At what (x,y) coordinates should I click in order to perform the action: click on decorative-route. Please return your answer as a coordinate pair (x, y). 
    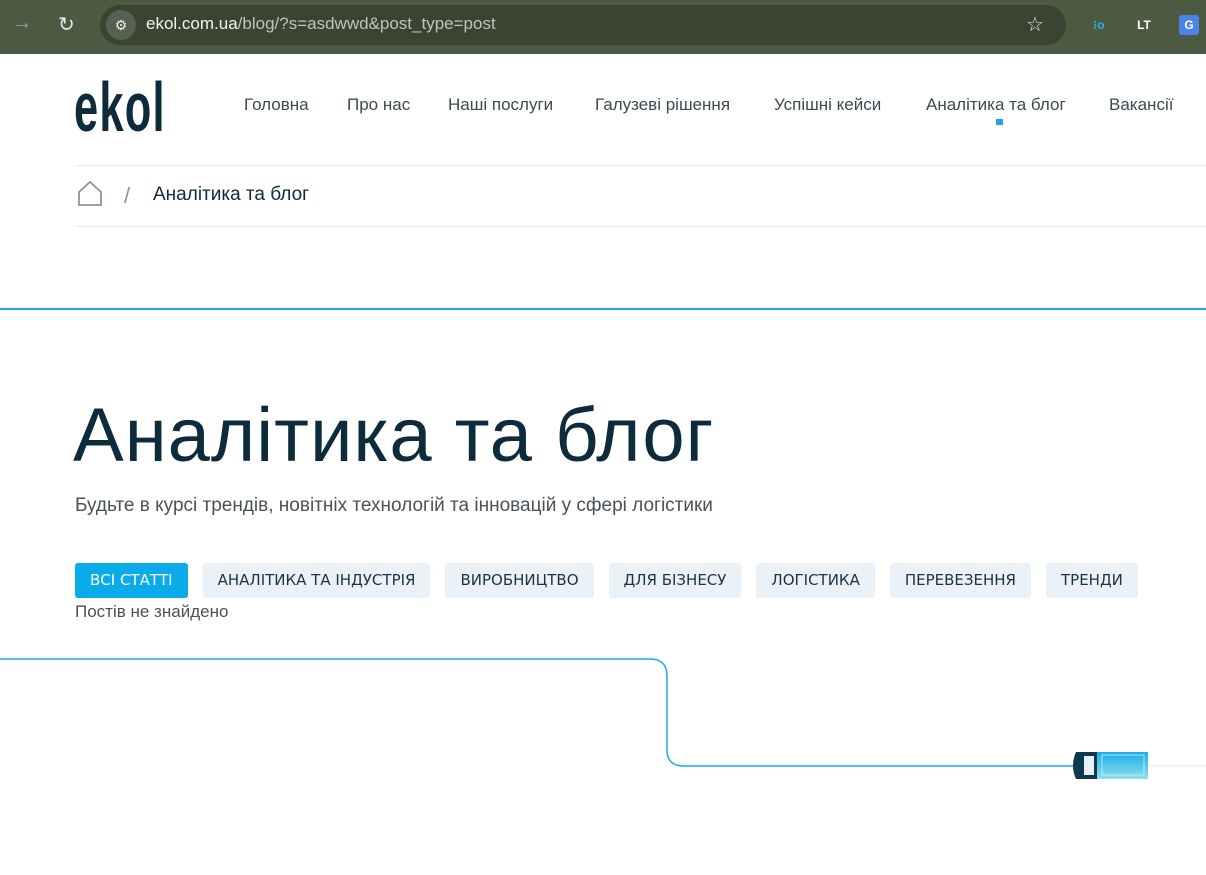
    Looking at the image, I should click on (603, 718).